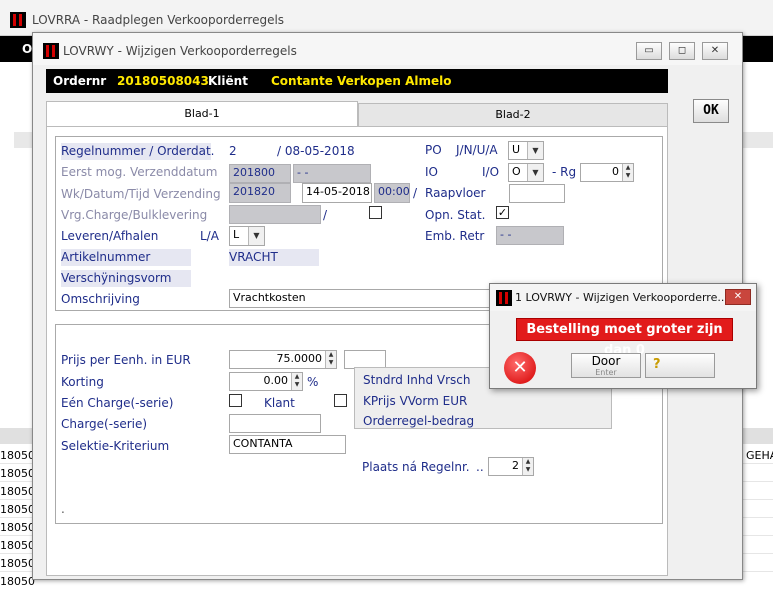 The image size is (773, 590). I want to click on vrg-slash: /, so click(325, 215).